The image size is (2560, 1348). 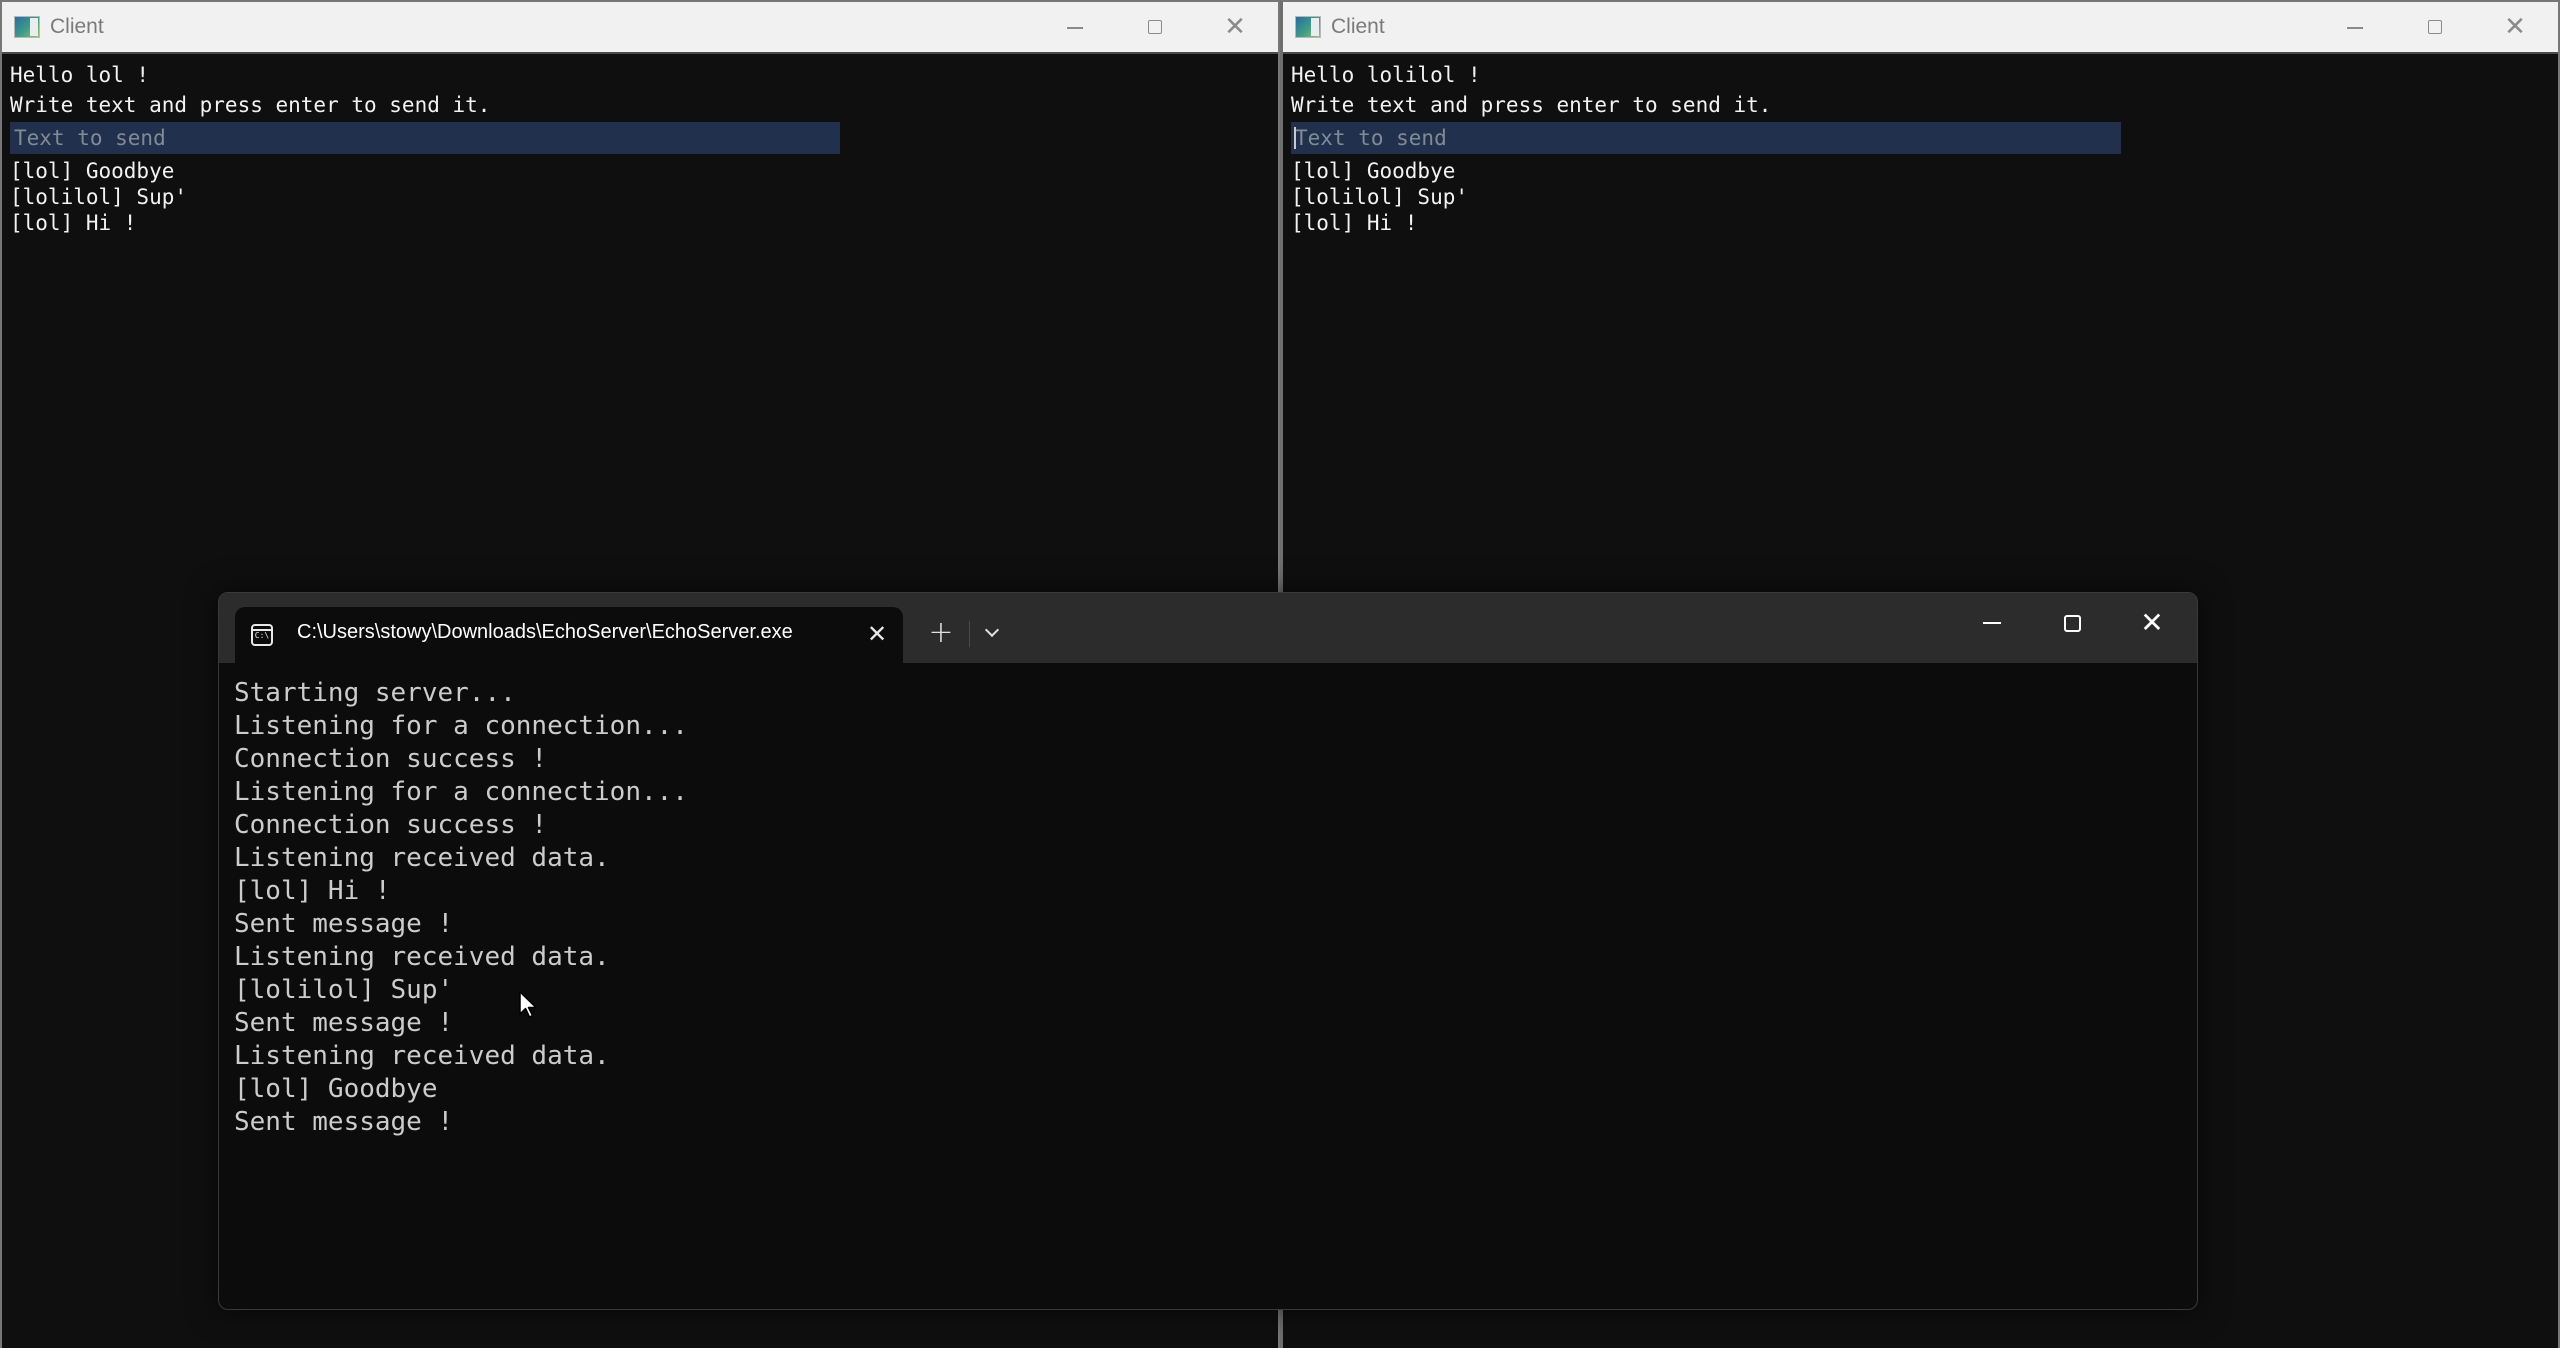 I want to click on greeting-text: Hello lol !, so click(x=80, y=75).